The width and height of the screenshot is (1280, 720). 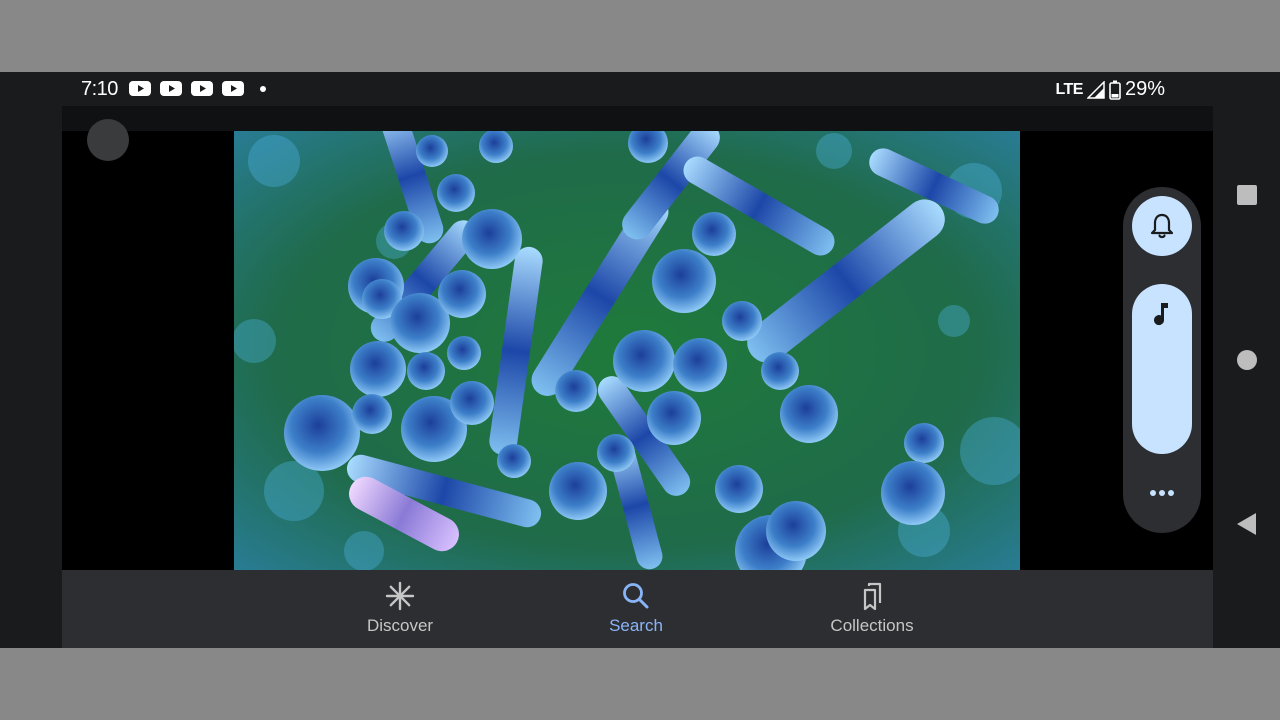 What do you see at coordinates (1161, 314) in the screenshot?
I see `music-note-icon` at bounding box center [1161, 314].